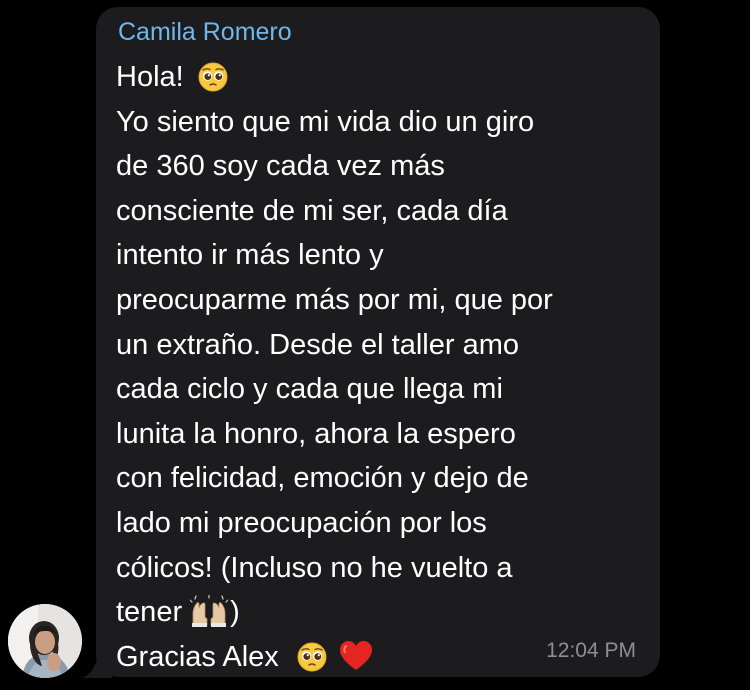  I want to click on message-line: Hola!, so click(381, 77).